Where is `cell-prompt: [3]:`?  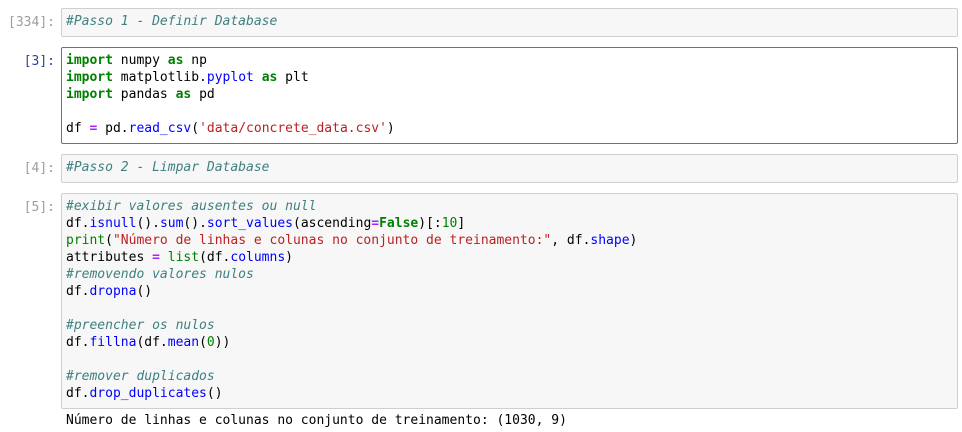 cell-prompt: [3]: is located at coordinates (39, 61).